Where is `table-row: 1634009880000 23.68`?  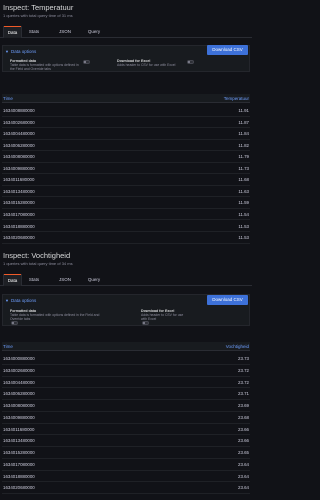 table-row: 1634009880000 23.68 is located at coordinates (126, 418).